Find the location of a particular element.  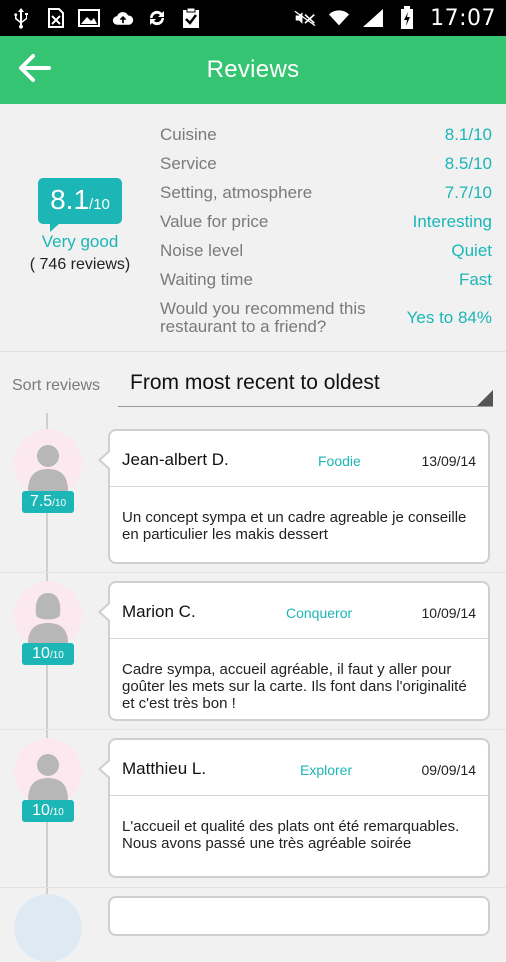

sort-selected-value: From most recent to oldest is located at coordinates (255, 382).